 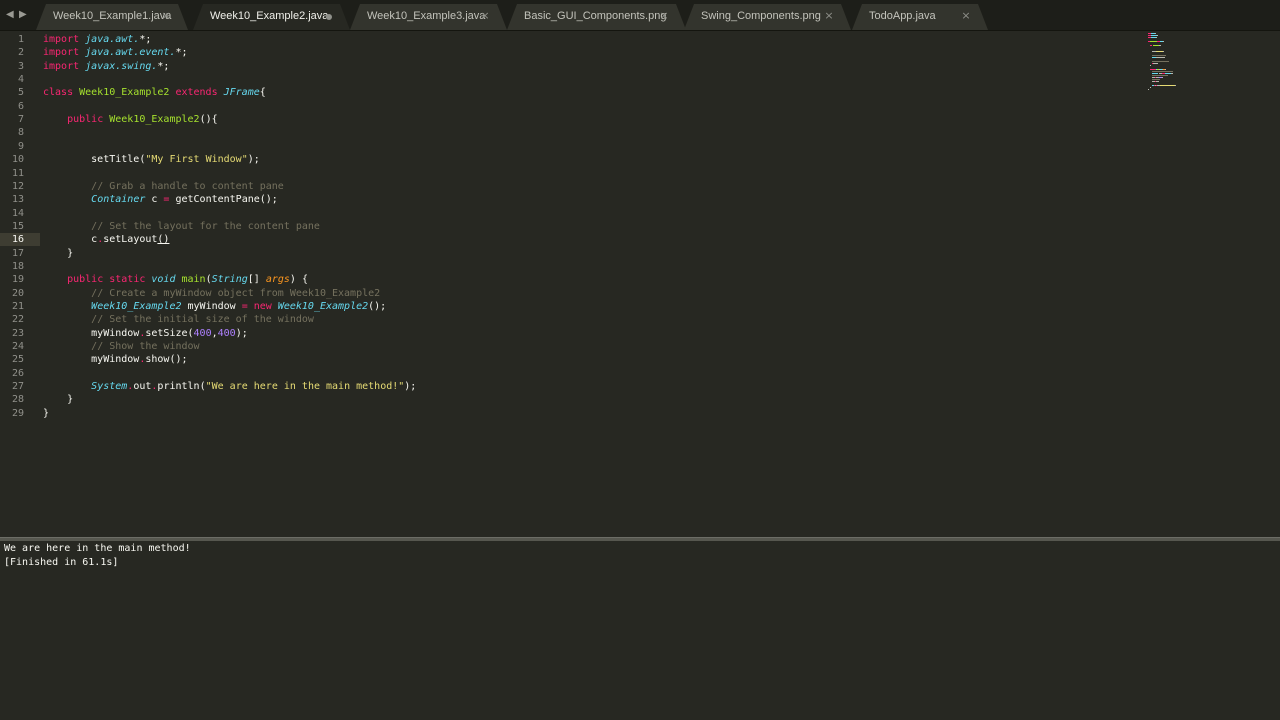 I want to click on line-number: 20, so click(x=17, y=293).